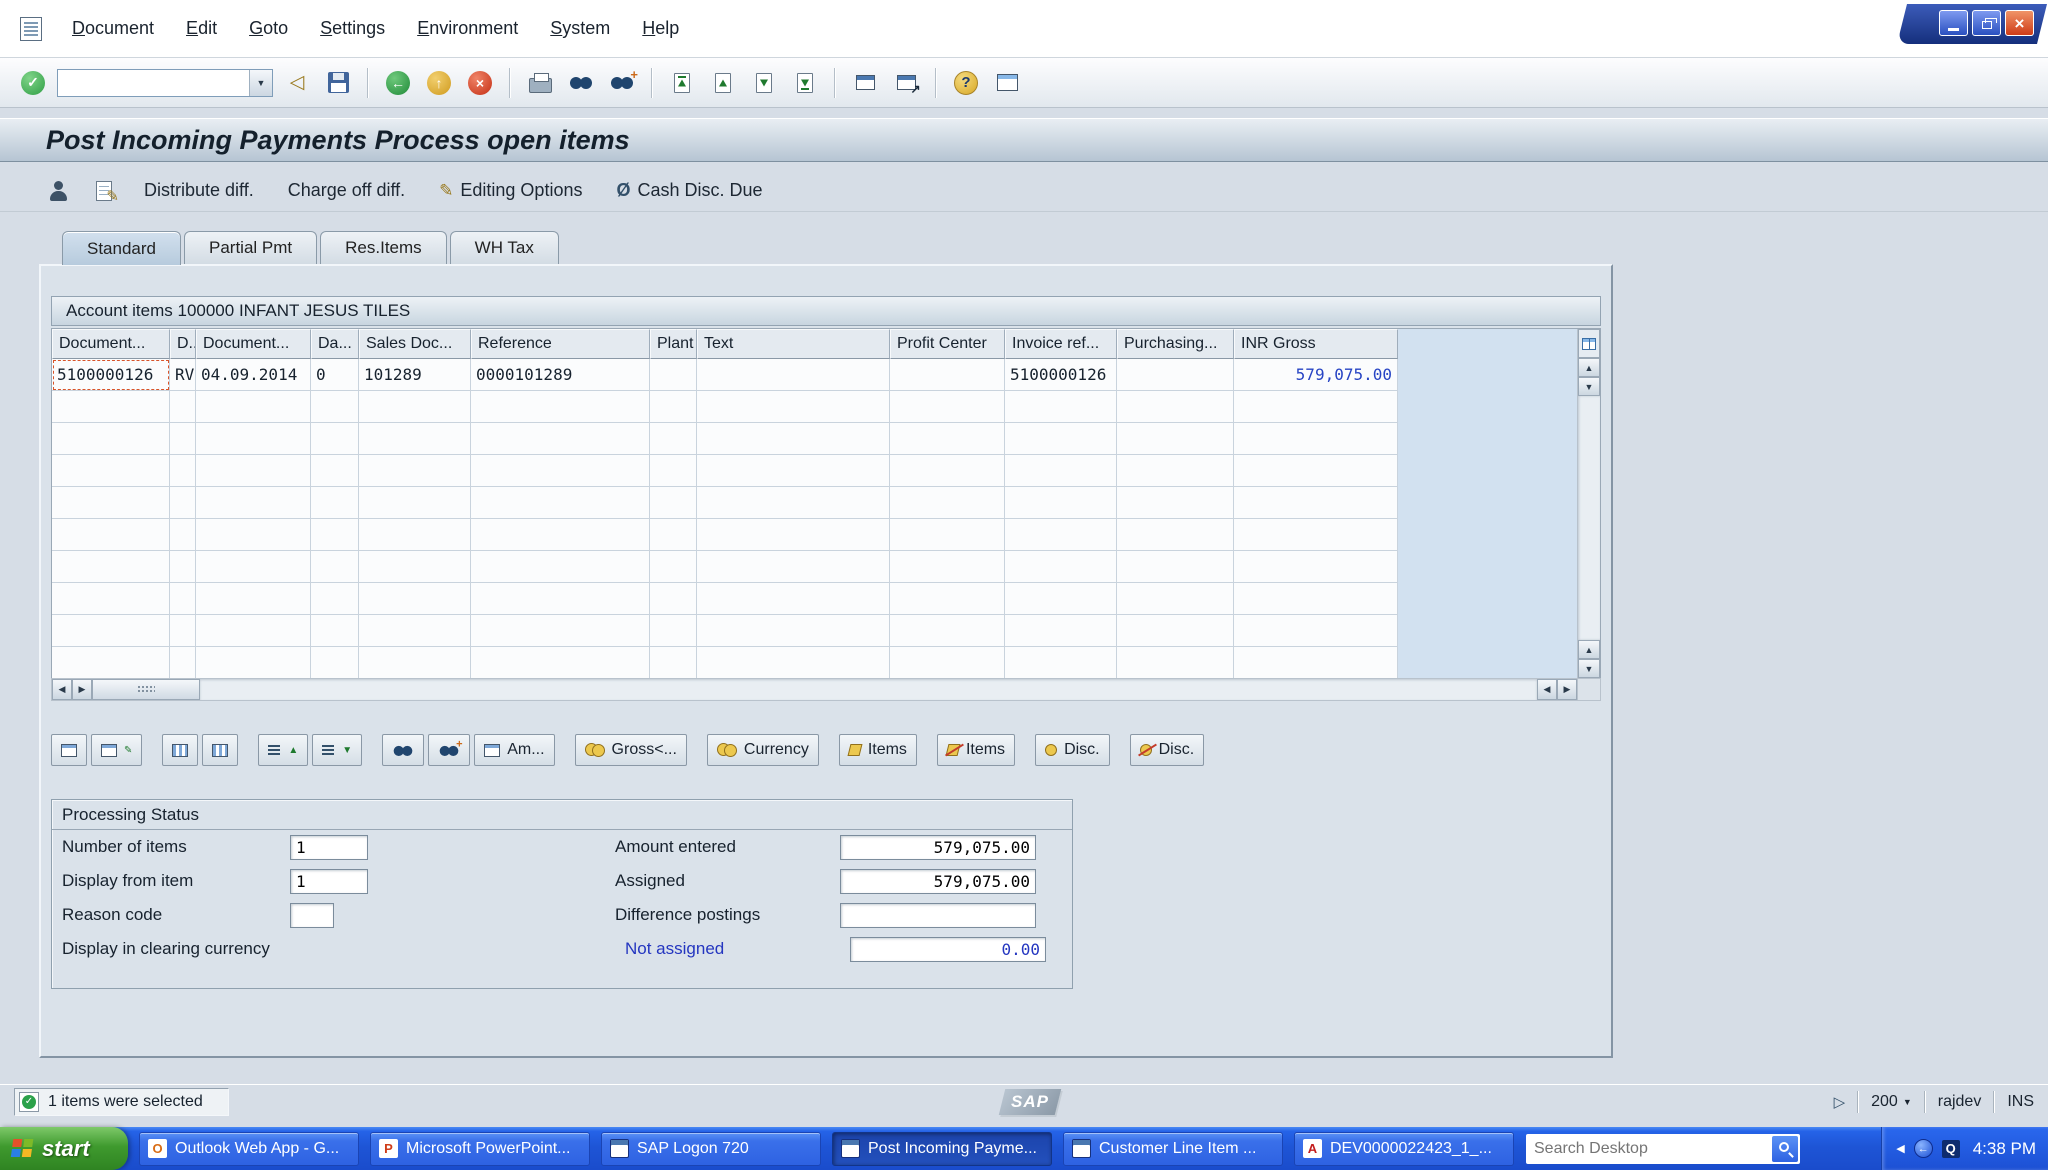  Describe the element at coordinates (352, 28) in the screenshot. I see `menu-item-settings: Settings` at that location.